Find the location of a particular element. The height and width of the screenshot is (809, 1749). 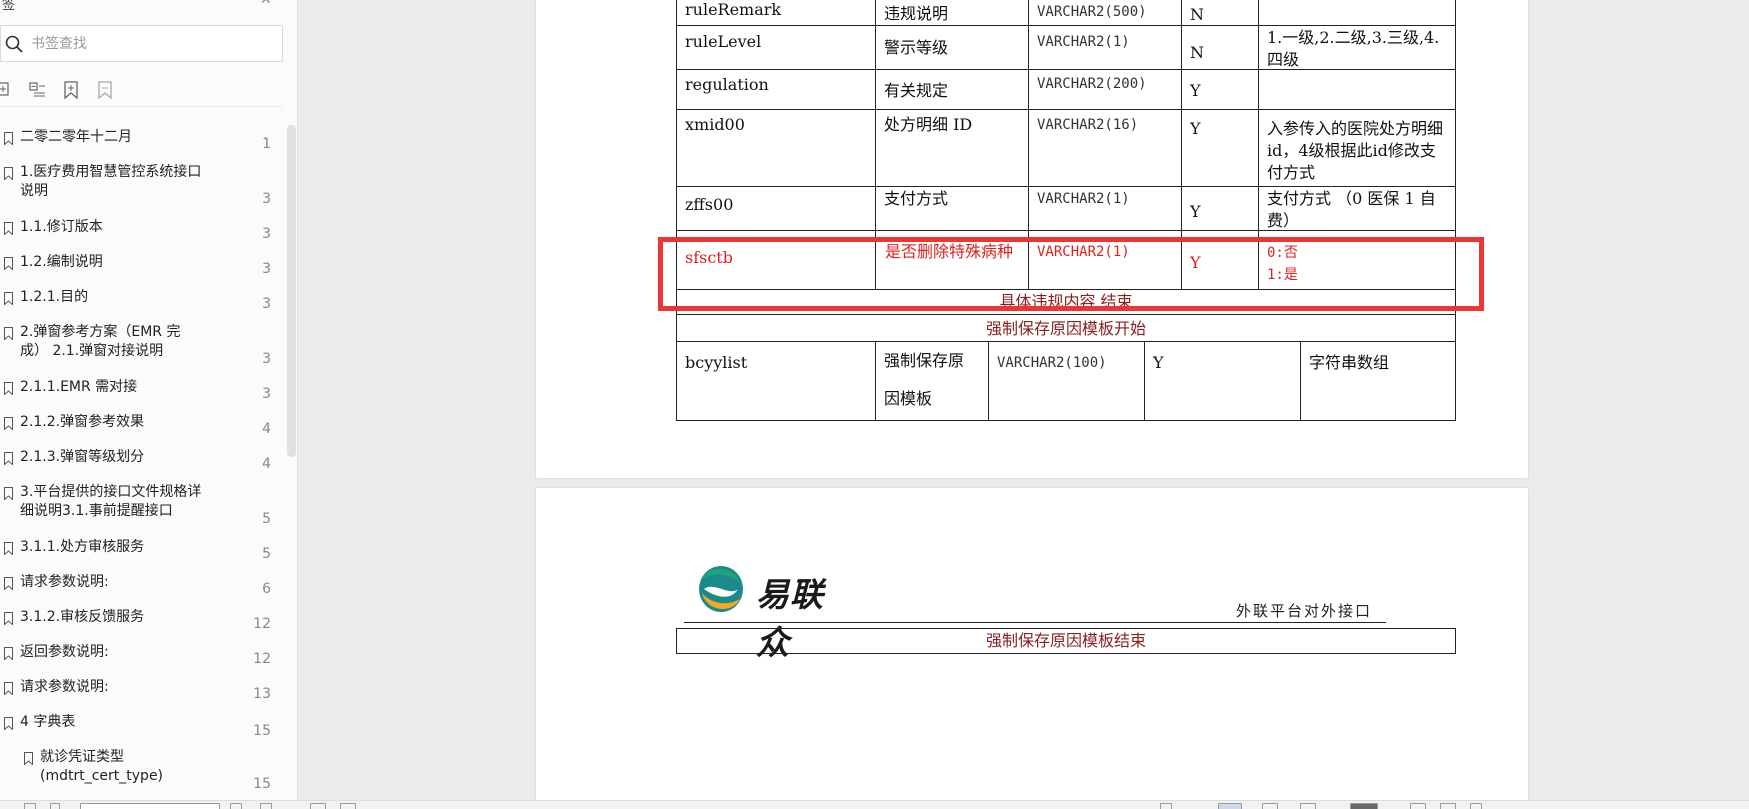

bookmark-label: 1.1.修订版本 is located at coordinates (61, 227).